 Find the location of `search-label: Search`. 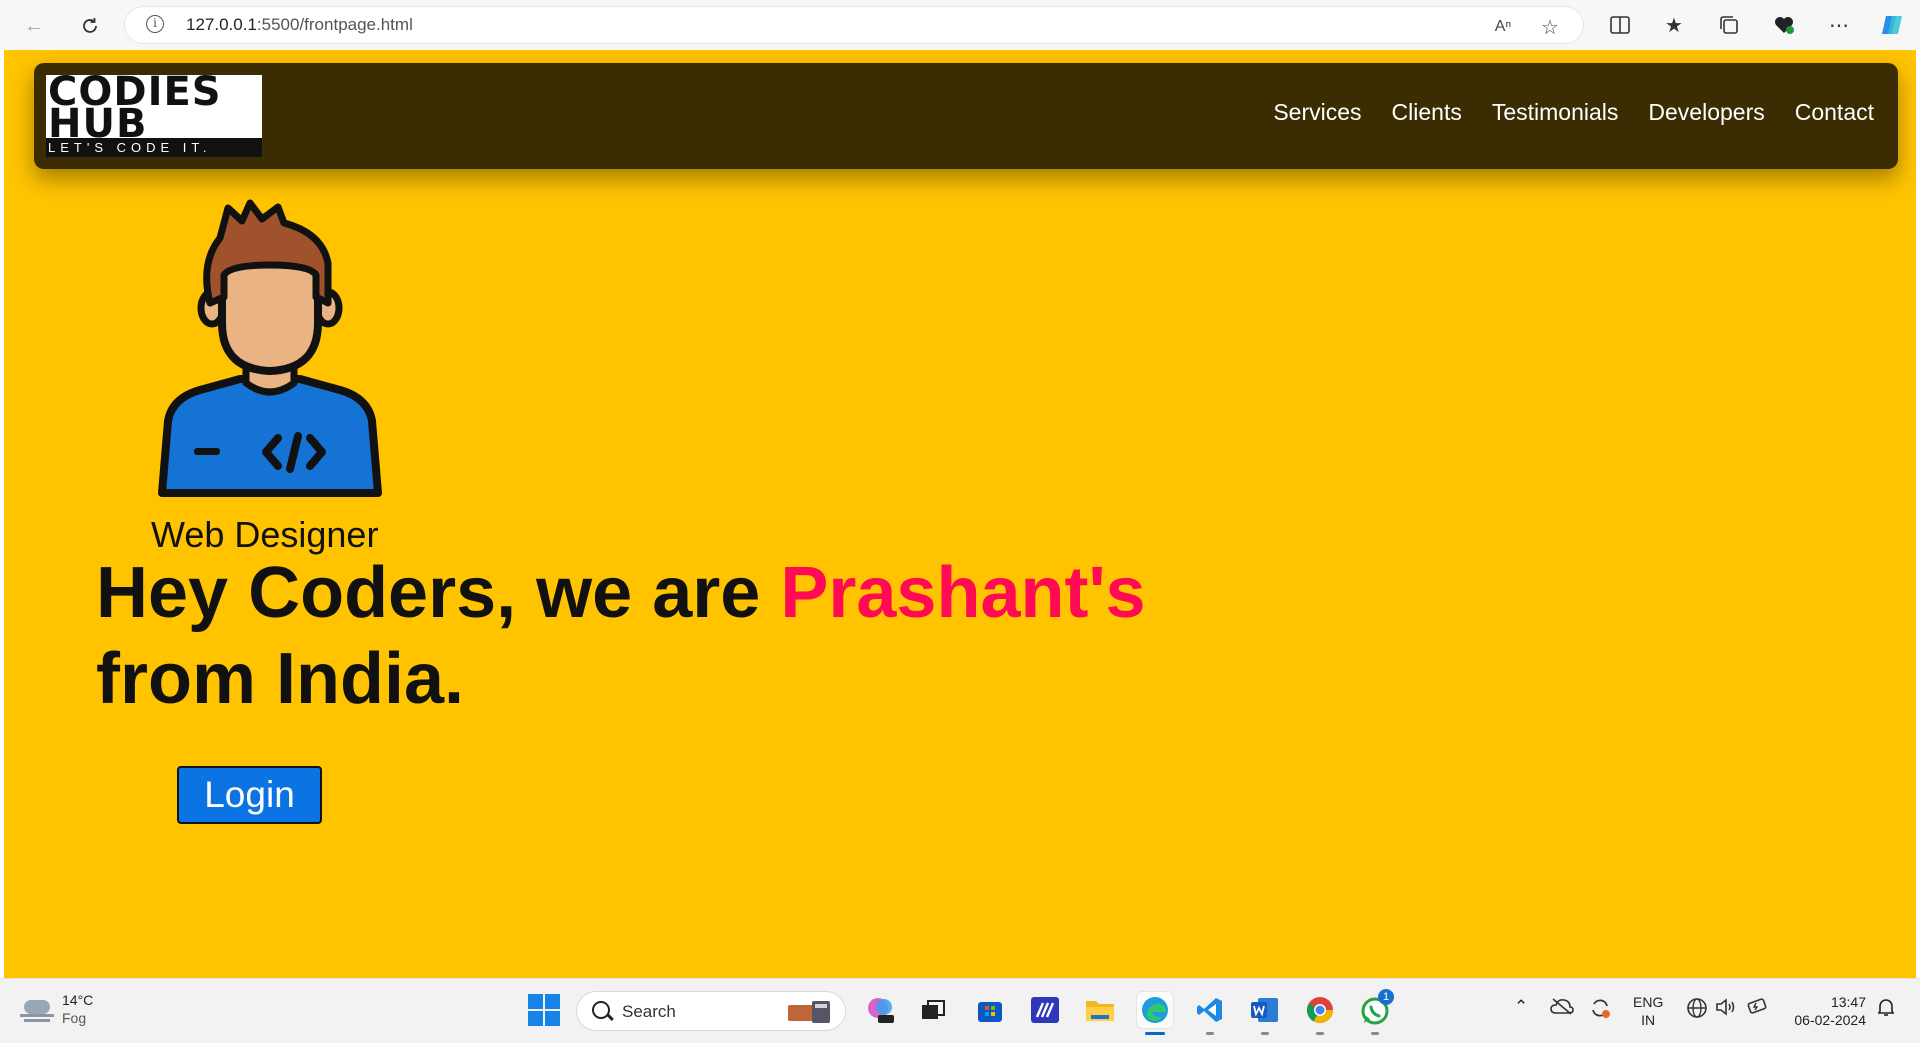

search-label: Search is located at coordinates (649, 1011).